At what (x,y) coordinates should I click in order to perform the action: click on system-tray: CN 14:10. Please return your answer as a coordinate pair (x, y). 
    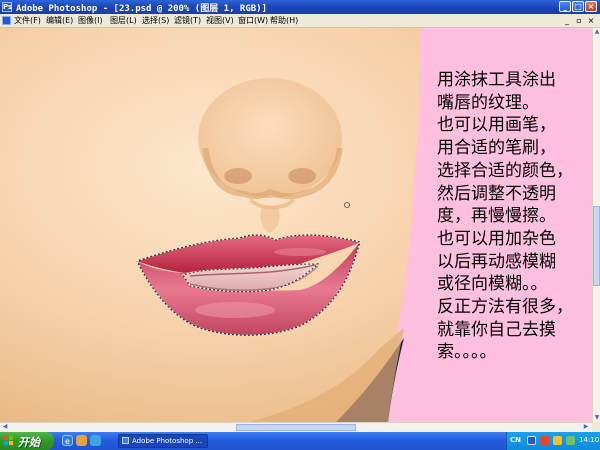
    Looking at the image, I should click on (553, 441).